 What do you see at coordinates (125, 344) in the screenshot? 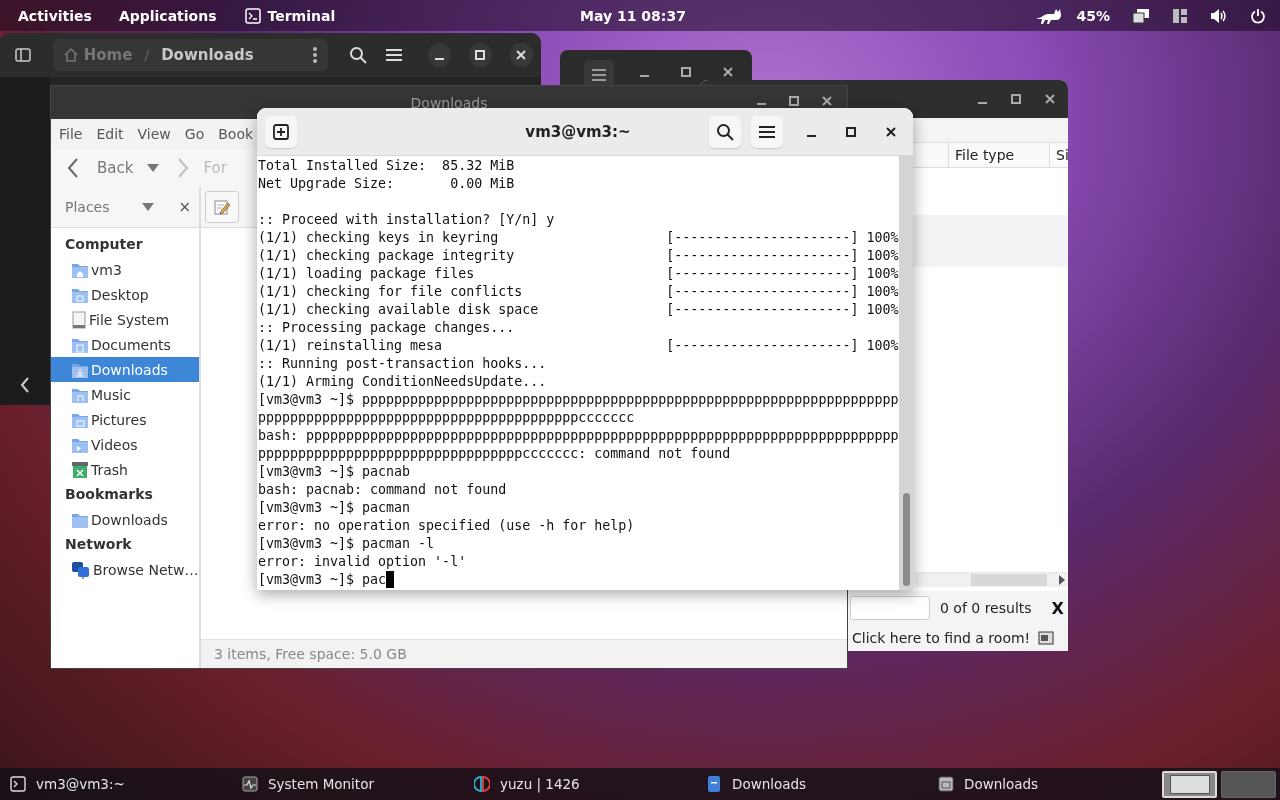
I see `sidebar-item: Documents` at bounding box center [125, 344].